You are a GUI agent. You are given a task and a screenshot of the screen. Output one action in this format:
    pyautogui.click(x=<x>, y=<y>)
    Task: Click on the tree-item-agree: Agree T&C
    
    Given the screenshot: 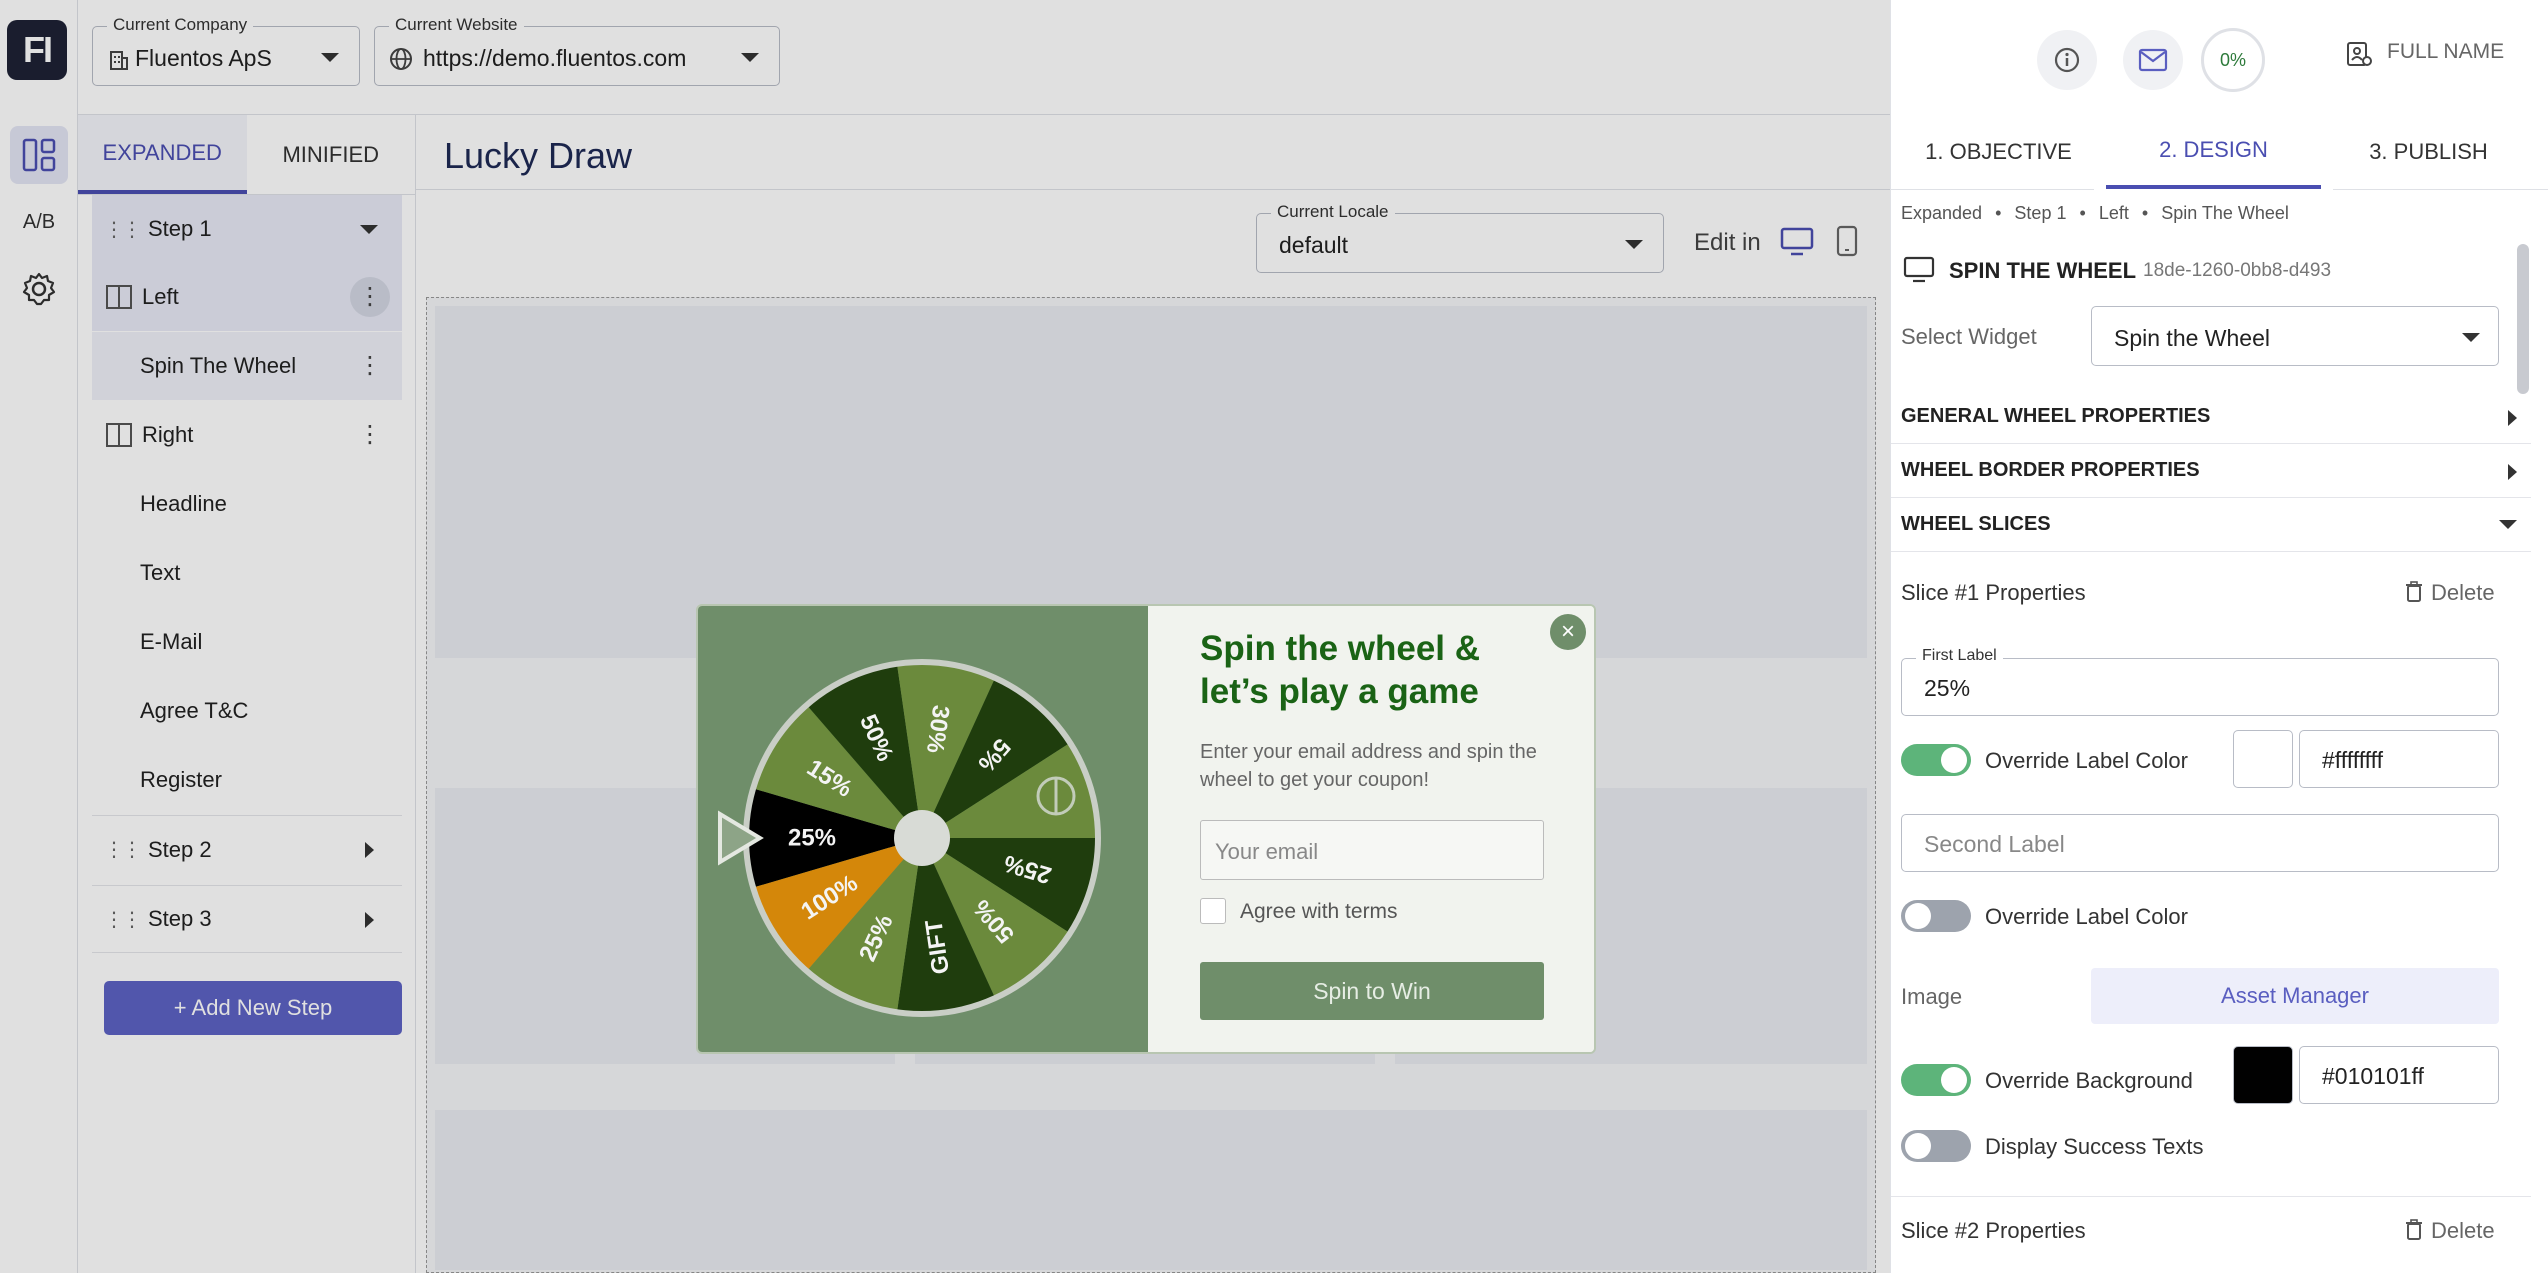 What is the action you would take?
    pyautogui.click(x=247, y=711)
    